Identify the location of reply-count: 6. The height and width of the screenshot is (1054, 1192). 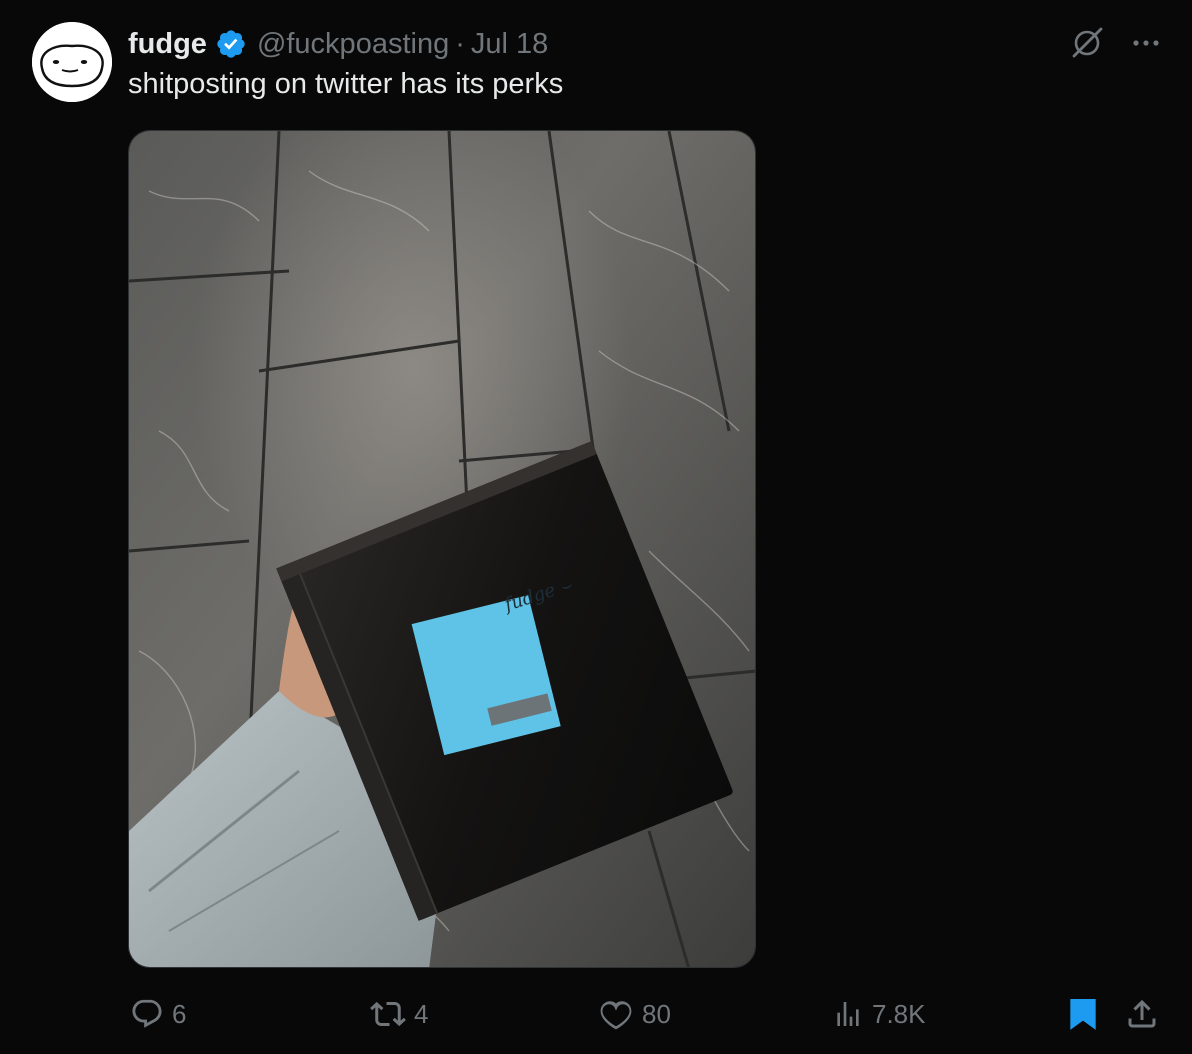
(179, 1013).